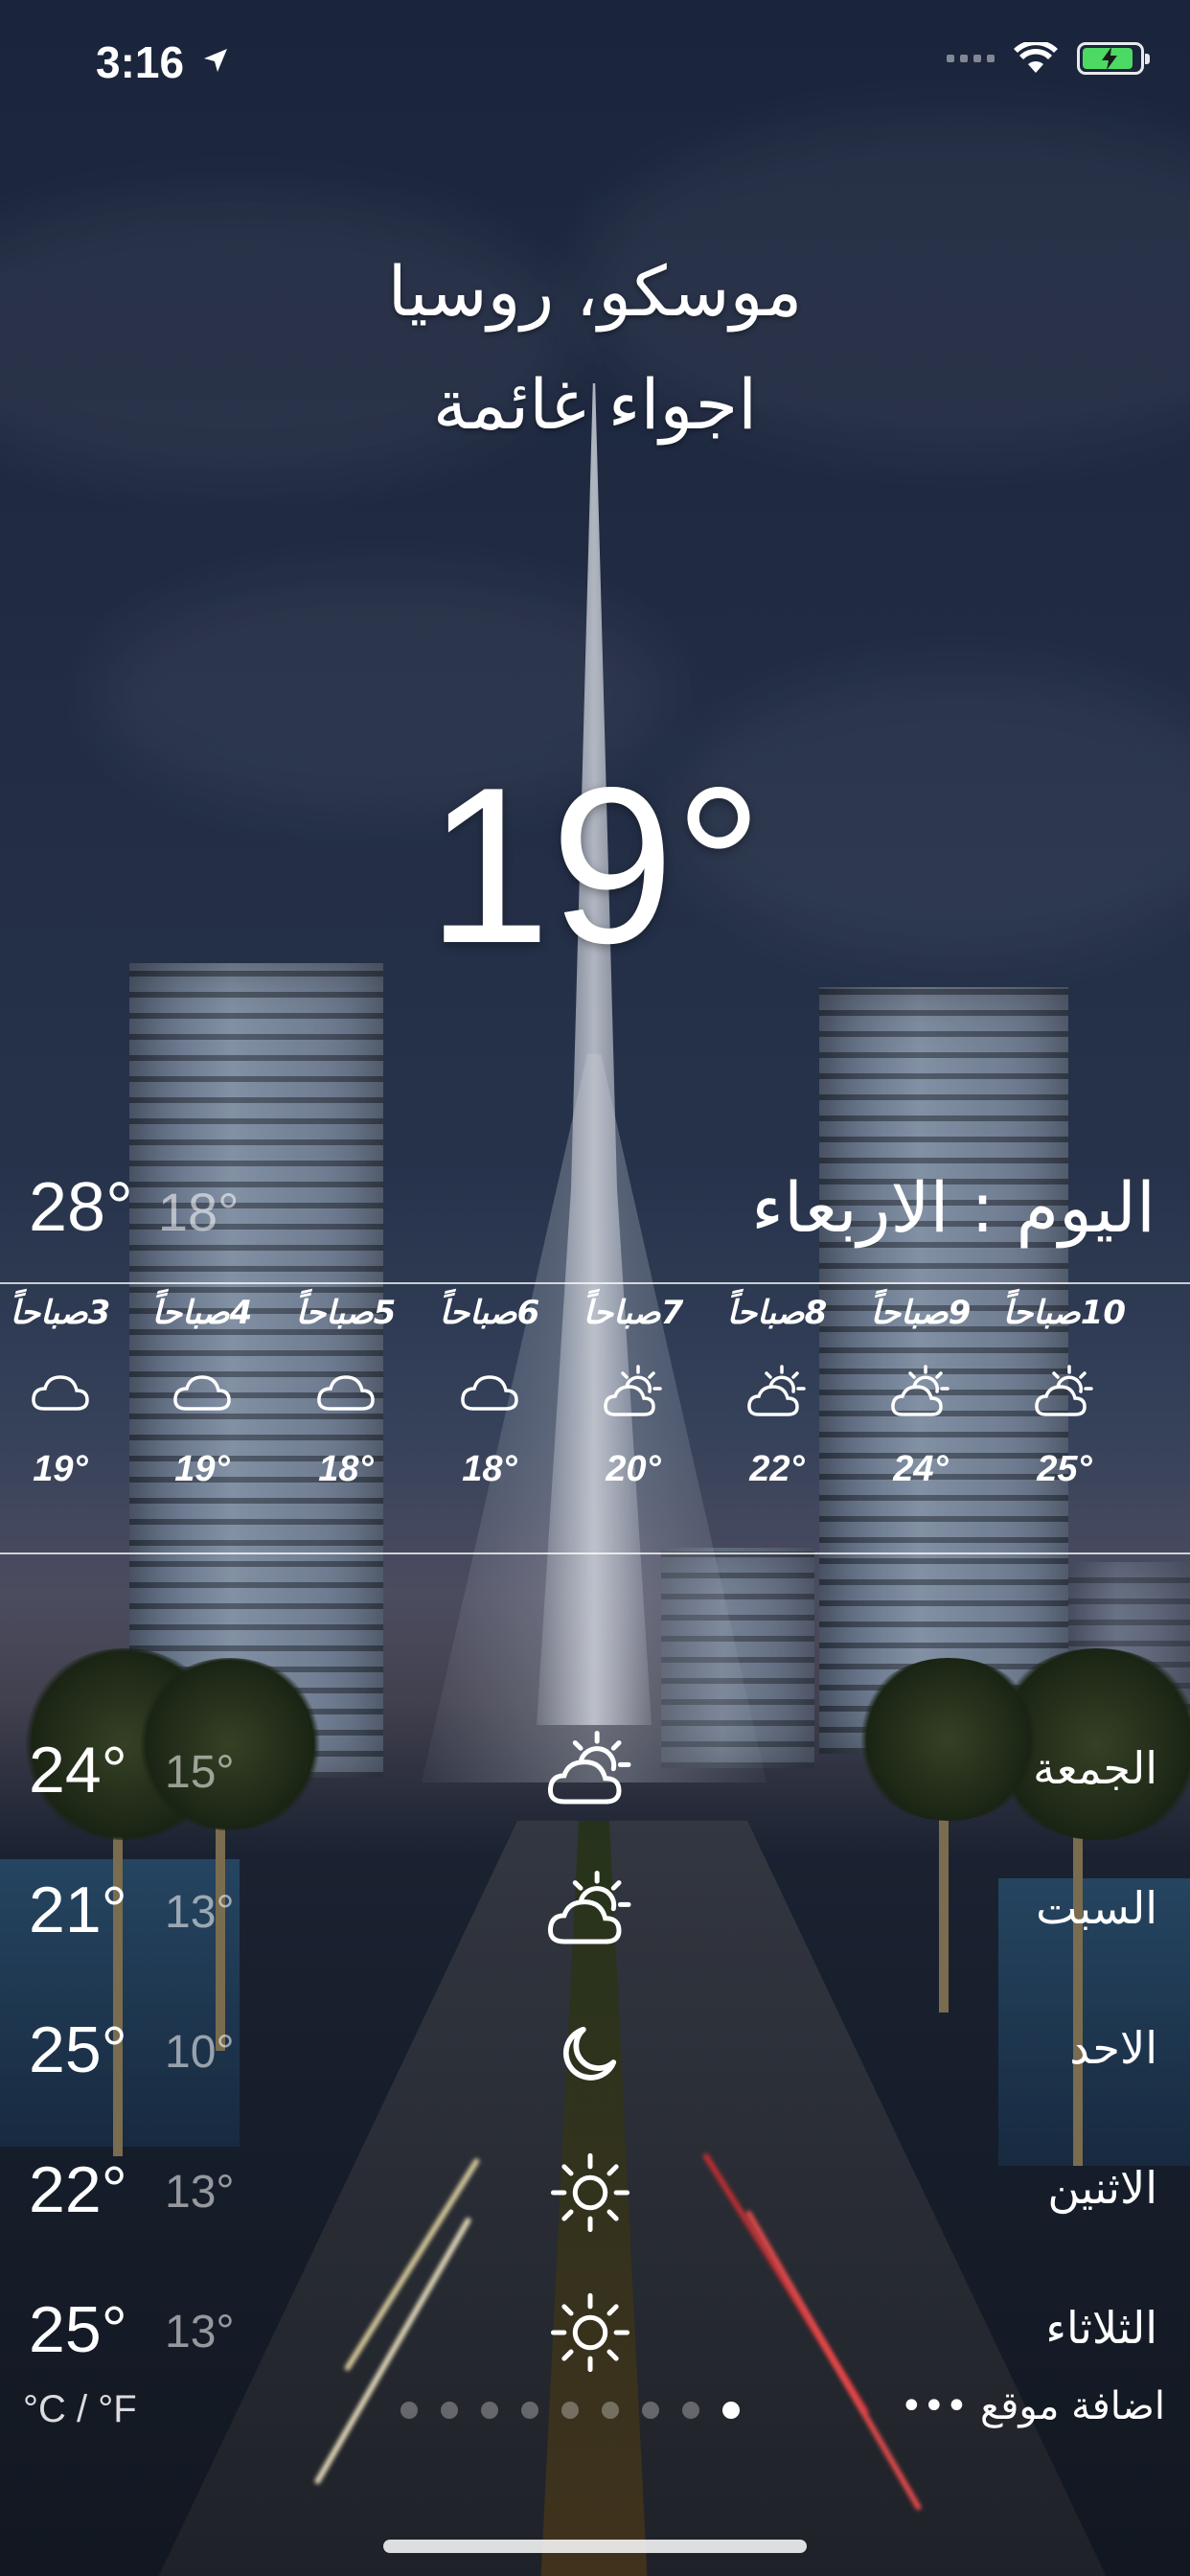  What do you see at coordinates (80, 2409) in the screenshot?
I see `units-toggle: °C / °F` at bounding box center [80, 2409].